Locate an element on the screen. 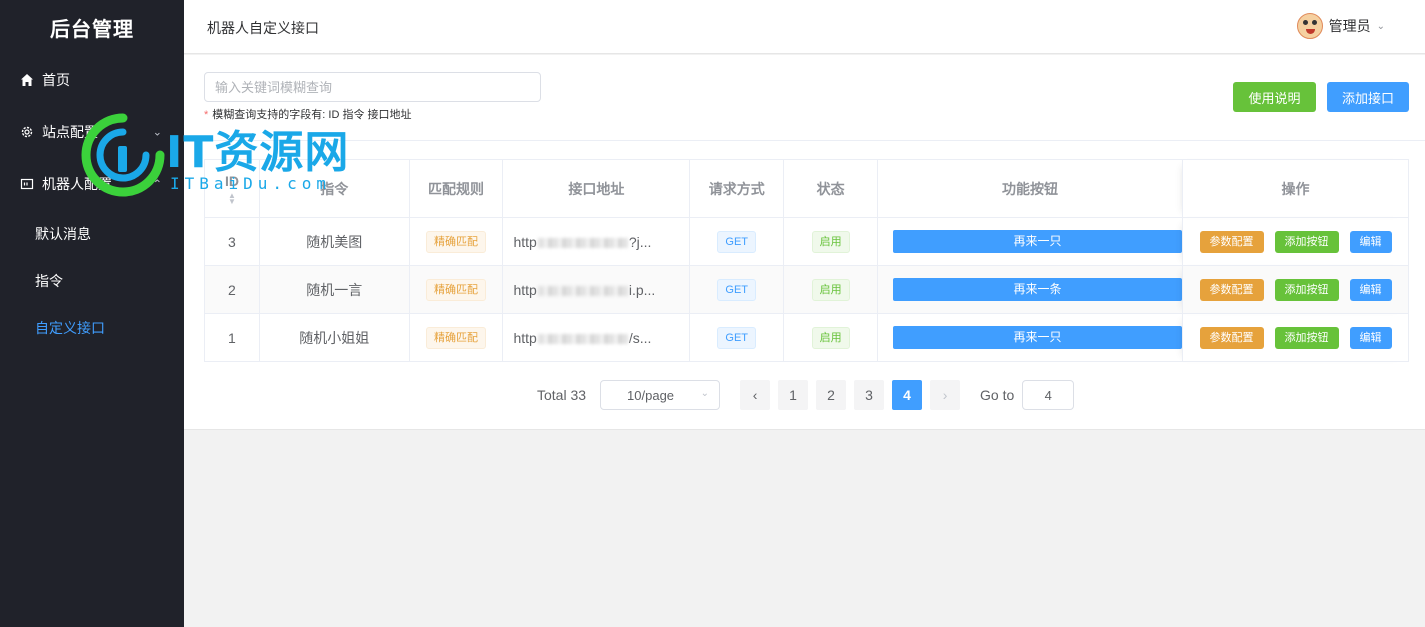 This screenshot has width=1425, height=627. sidebar-item-home: 首页 is located at coordinates (92, 80).